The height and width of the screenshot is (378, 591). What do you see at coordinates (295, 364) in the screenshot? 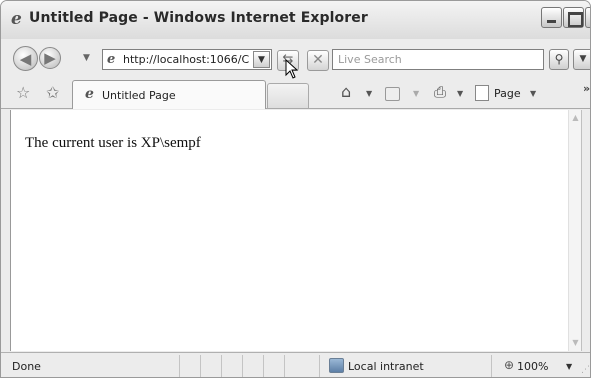
I see `status-bar: Done Local intranet ⊕ 100% ▼ ⋰` at bounding box center [295, 364].